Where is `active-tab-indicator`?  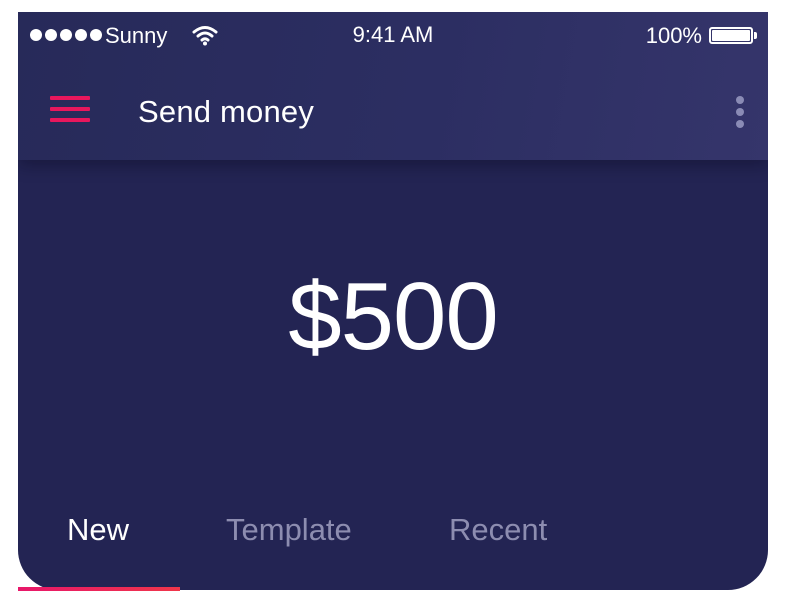 active-tab-indicator is located at coordinates (99, 589).